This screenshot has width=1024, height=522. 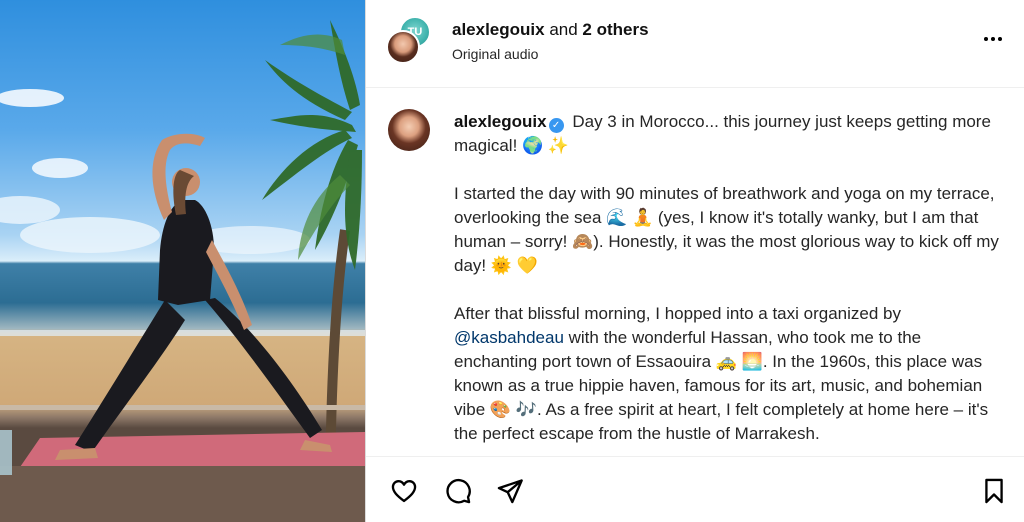 I want to click on collab-avatars: TU, so click(x=409, y=40).